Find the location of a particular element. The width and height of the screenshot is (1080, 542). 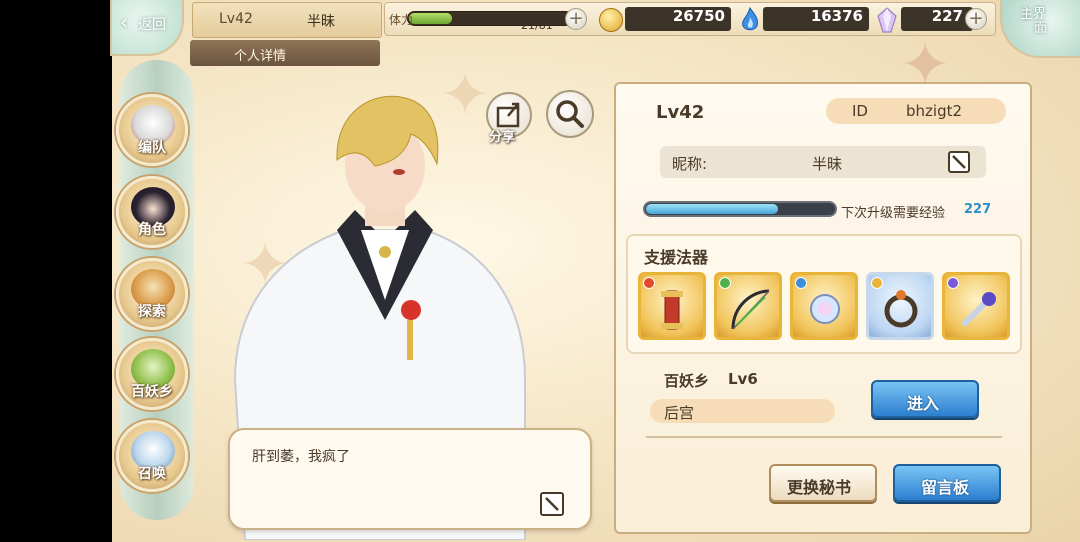

search-icon is located at coordinates (570, 114).